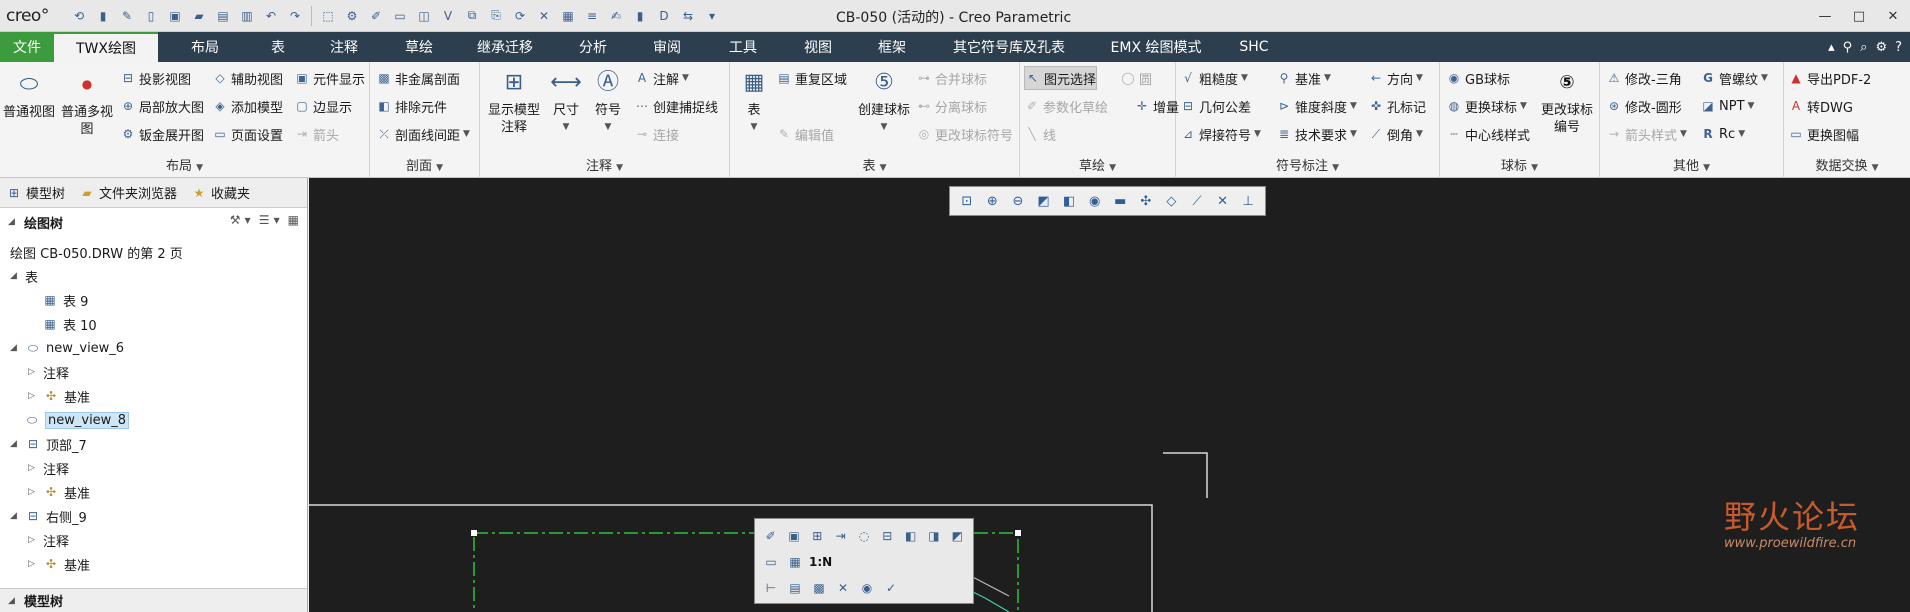 Image resolution: width=1910 pixels, height=612 pixels. I want to click on tab-sketch: 草绘, so click(419, 47).